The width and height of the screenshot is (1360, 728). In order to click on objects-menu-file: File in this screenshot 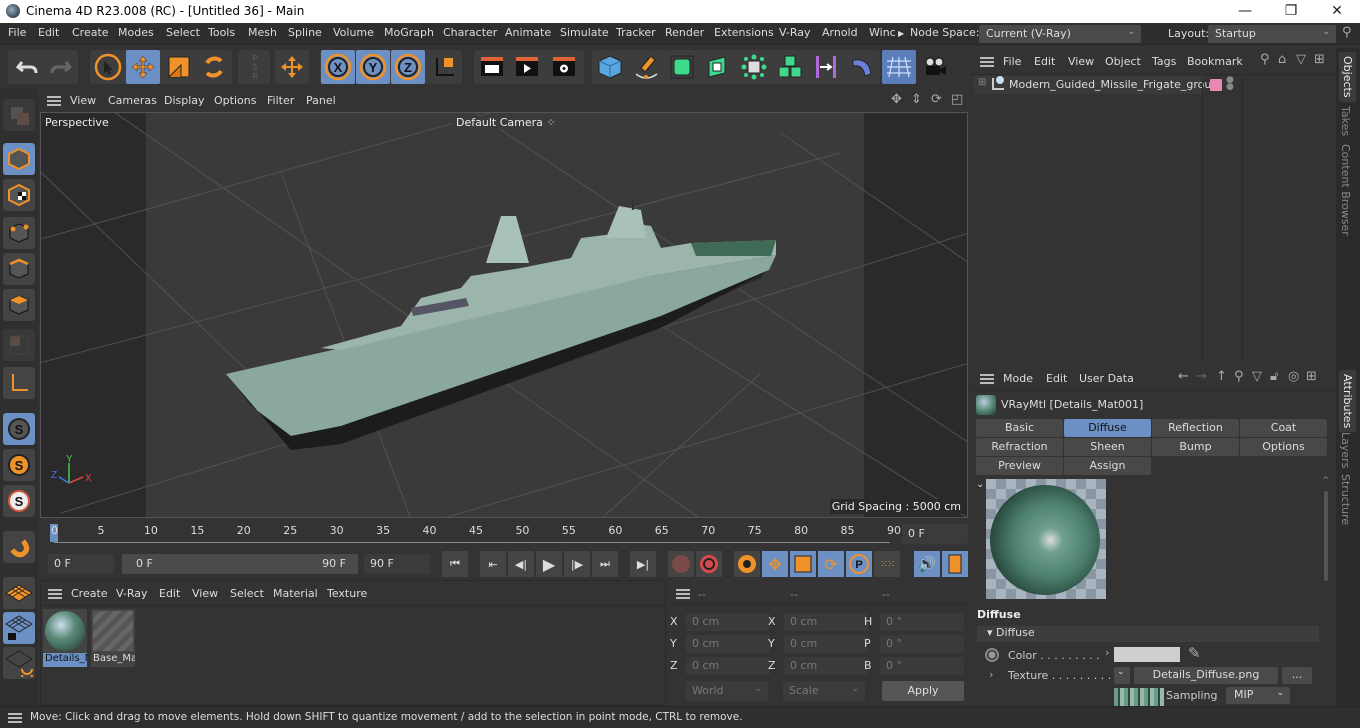, I will do `click(1012, 61)`.